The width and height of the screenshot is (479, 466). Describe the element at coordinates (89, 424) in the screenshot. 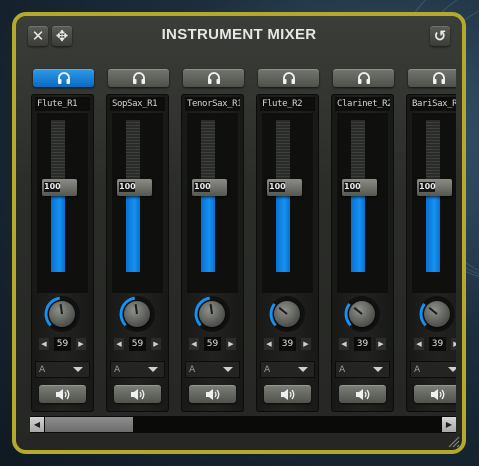

I see `scroll-thumb` at that location.